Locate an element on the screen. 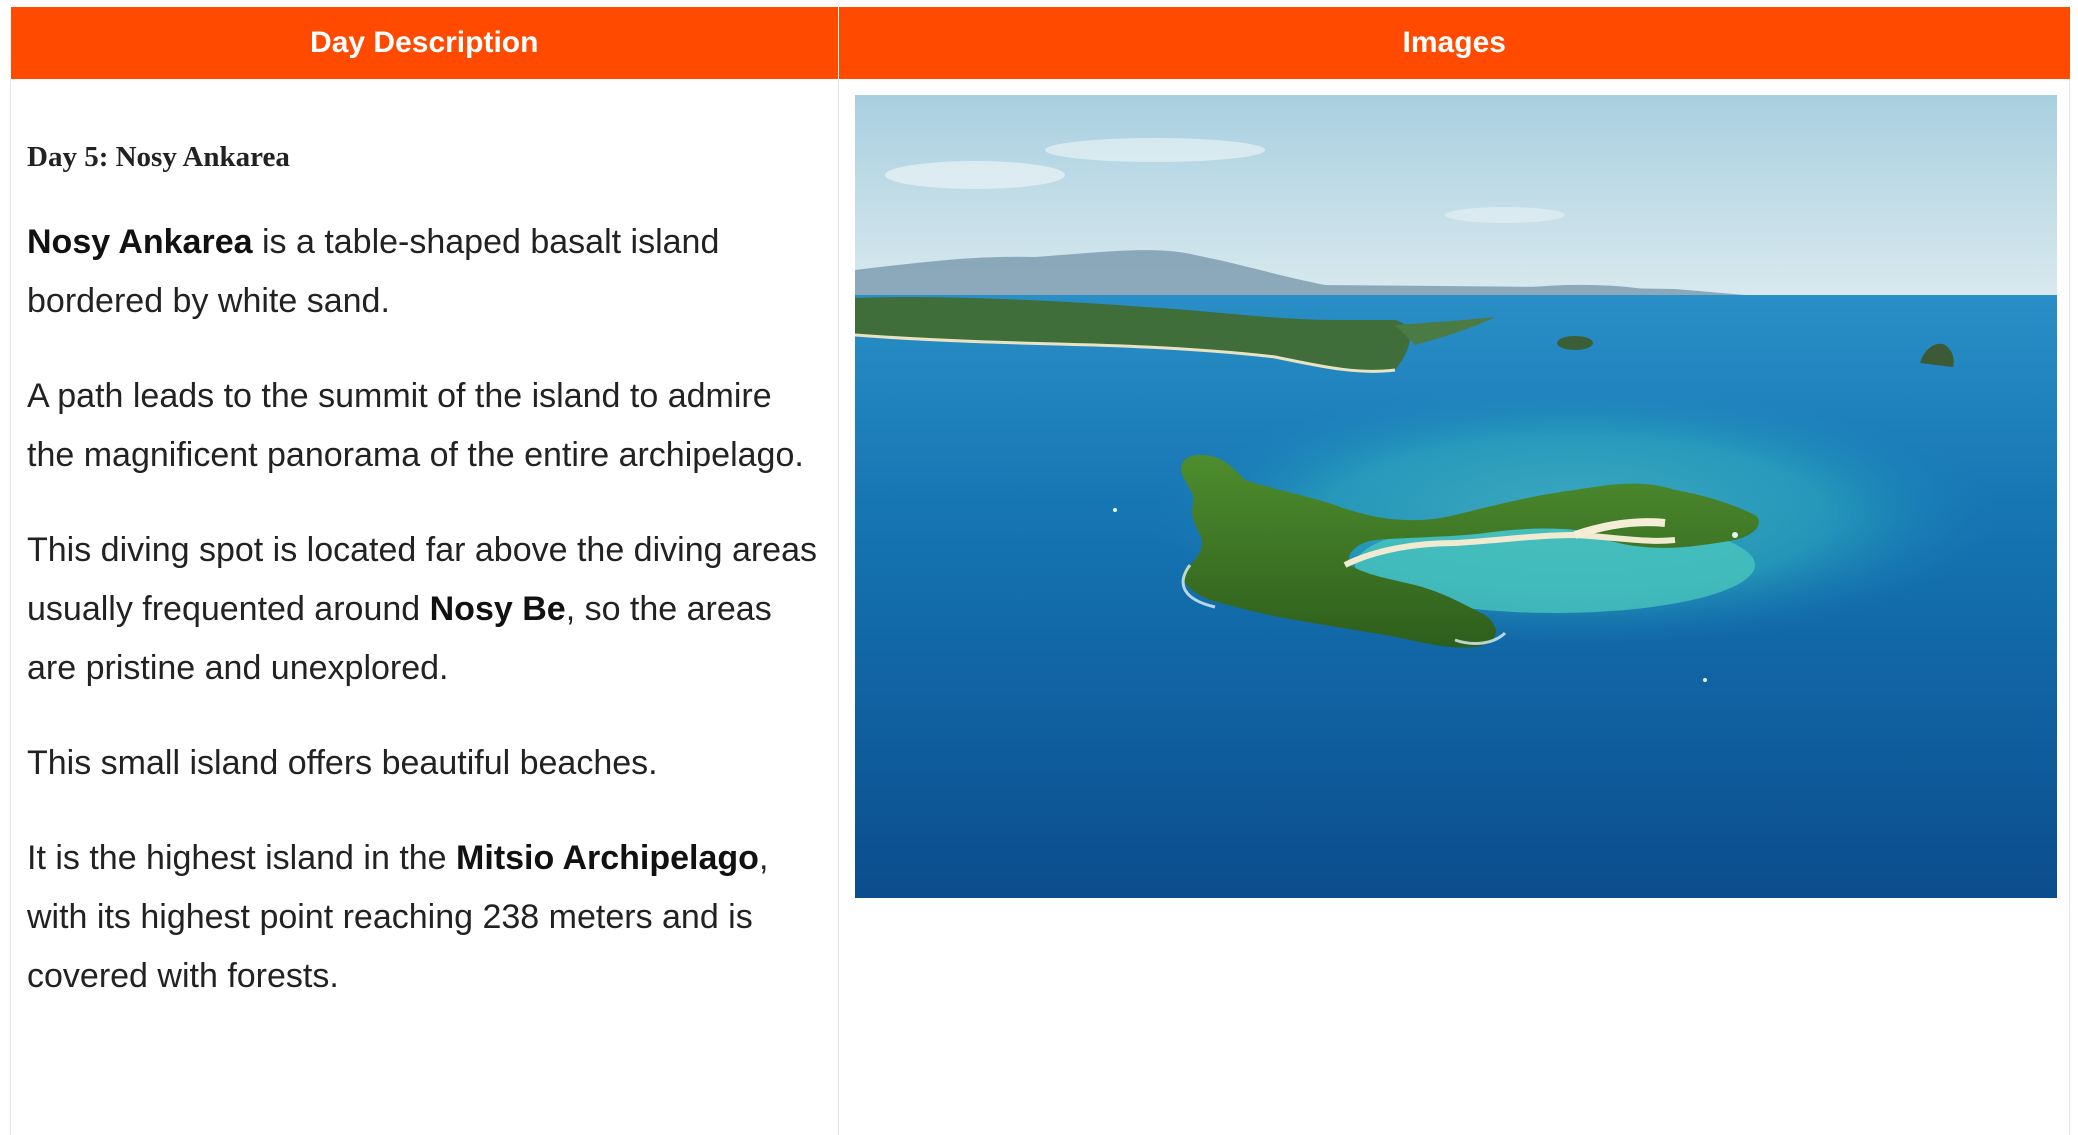 Image resolution: width=2078 pixels, height=1135 pixels. day-title: Day 5: Nosy Ankarea is located at coordinates (158, 157).